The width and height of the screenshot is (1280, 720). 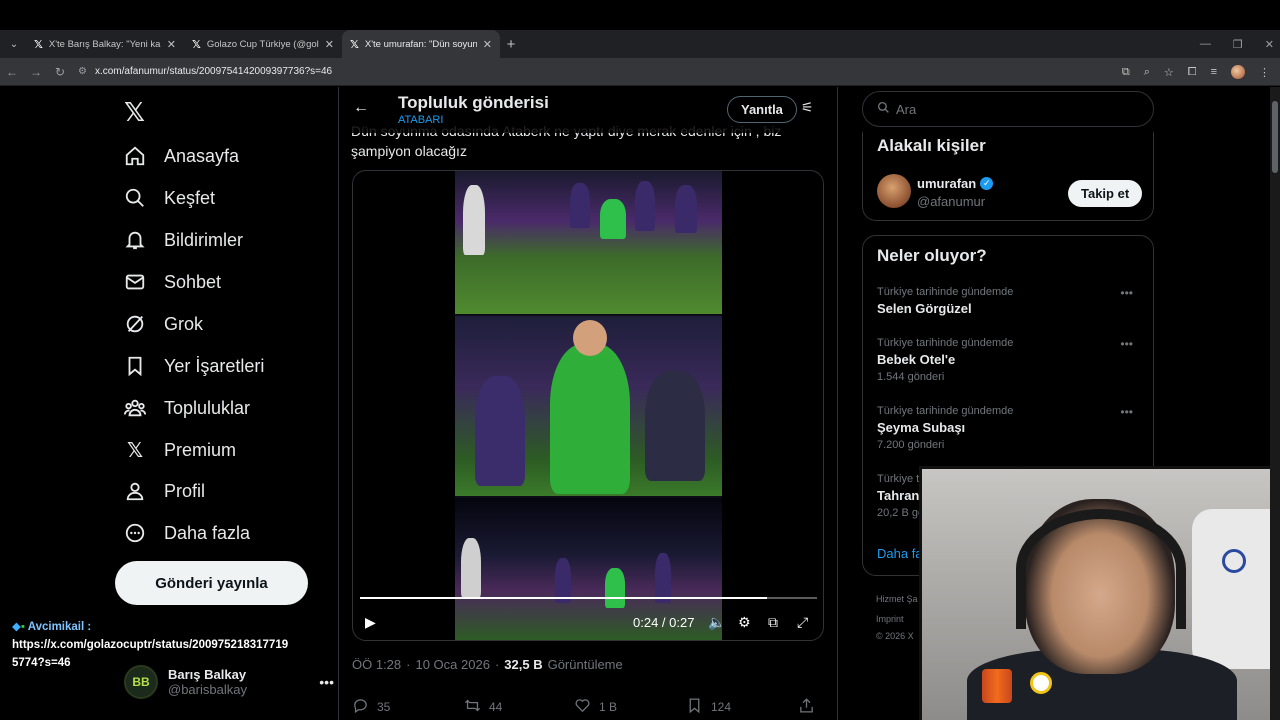 I want to click on reply-action: 35, so click(x=408, y=707).